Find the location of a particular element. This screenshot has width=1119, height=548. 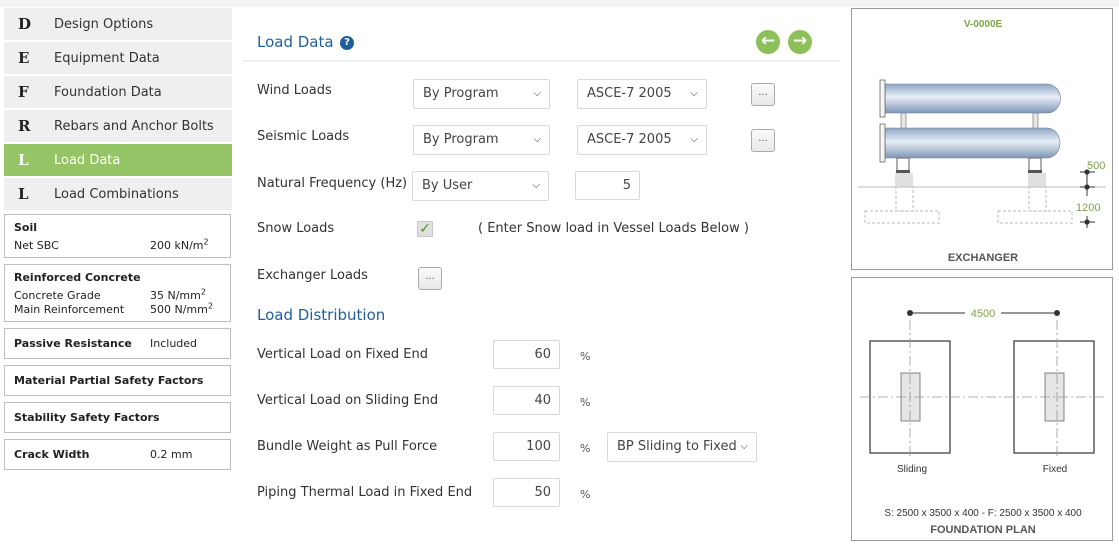

piping-thermal-input: 50 is located at coordinates (526, 492).